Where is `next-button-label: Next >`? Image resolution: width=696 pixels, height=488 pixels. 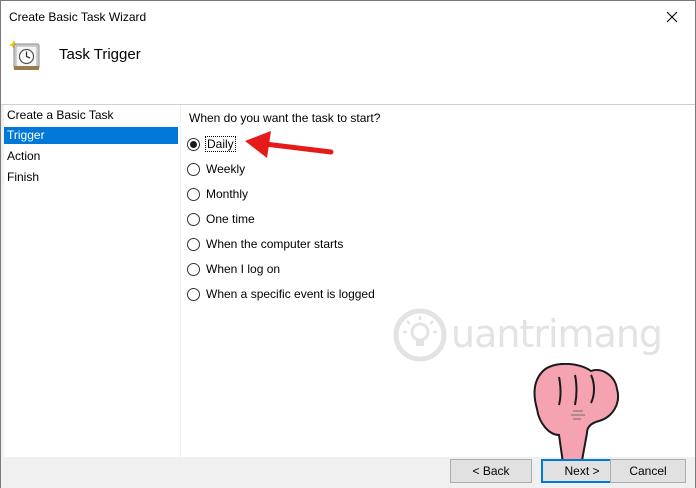 next-button-label: Next > is located at coordinates (582, 471).